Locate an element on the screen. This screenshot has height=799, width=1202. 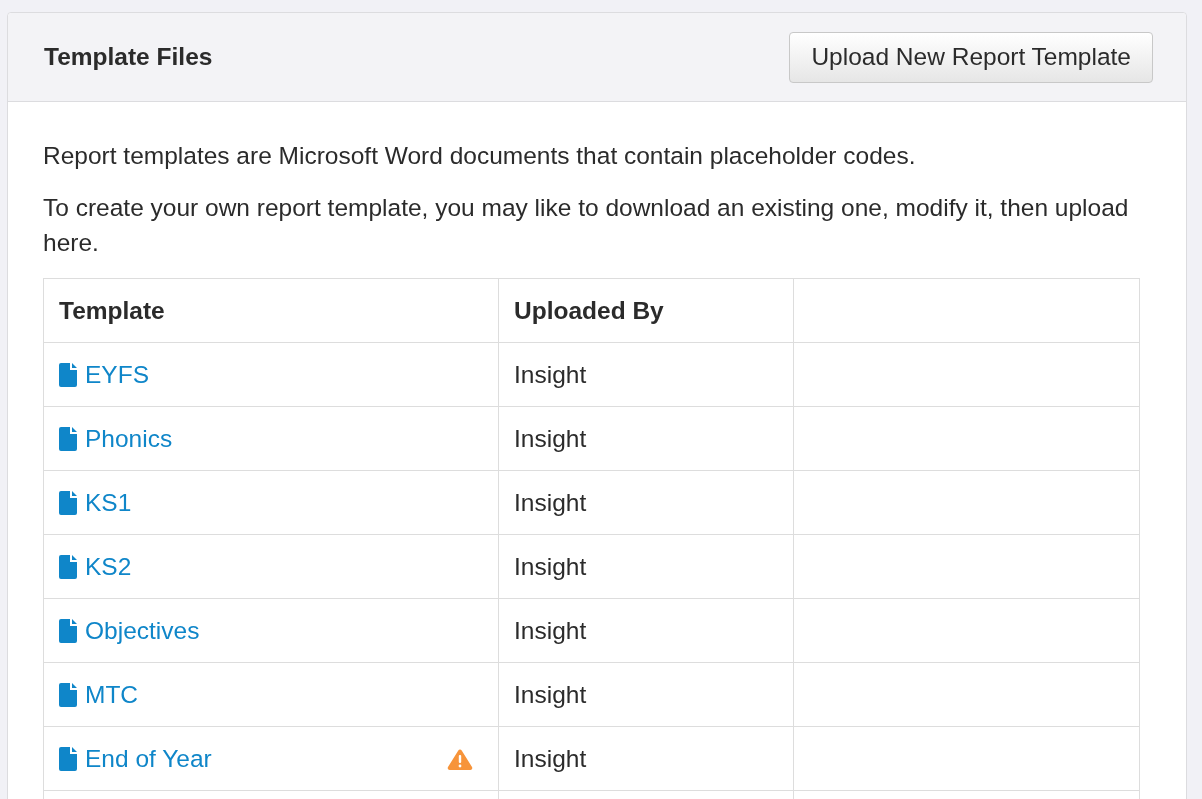
description-text: Report templates are Microsoft Word documents that contain placeholder codes. is located at coordinates (480, 156).